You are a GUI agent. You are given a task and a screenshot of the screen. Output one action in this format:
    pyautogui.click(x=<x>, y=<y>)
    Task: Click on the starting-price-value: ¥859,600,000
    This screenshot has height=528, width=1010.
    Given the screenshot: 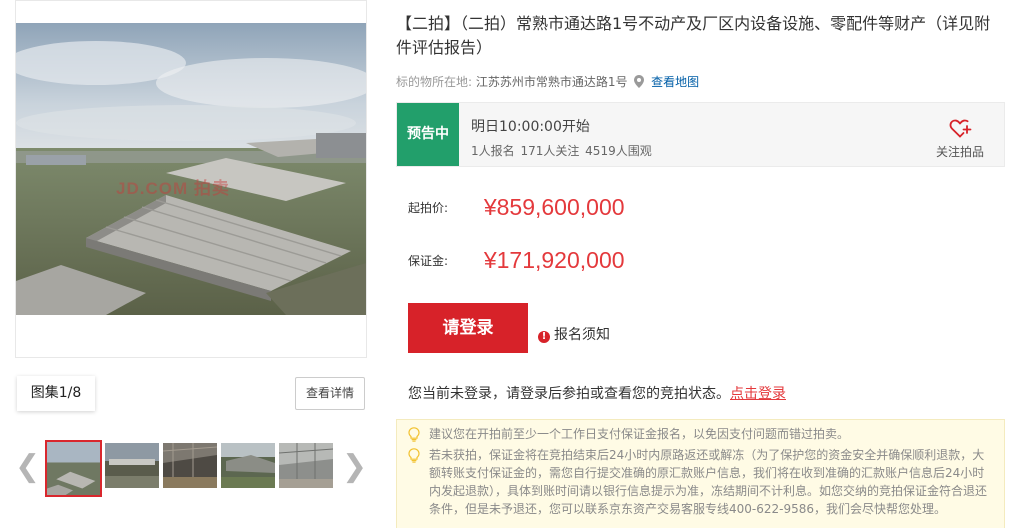 What is the action you would take?
    pyautogui.click(x=554, y=207)
    